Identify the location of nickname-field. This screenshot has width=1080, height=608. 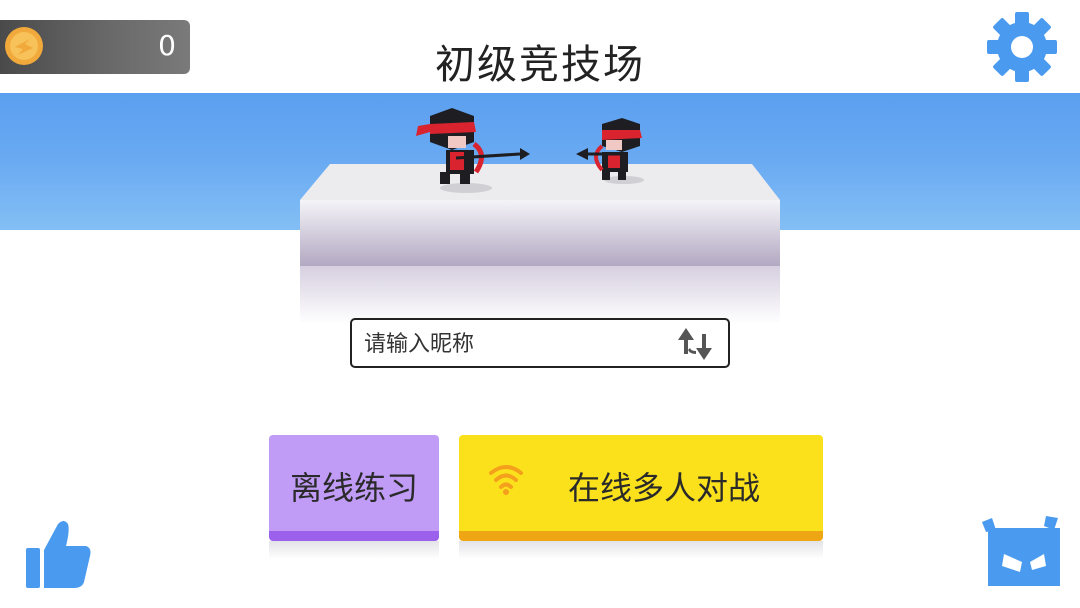
(540, 343).